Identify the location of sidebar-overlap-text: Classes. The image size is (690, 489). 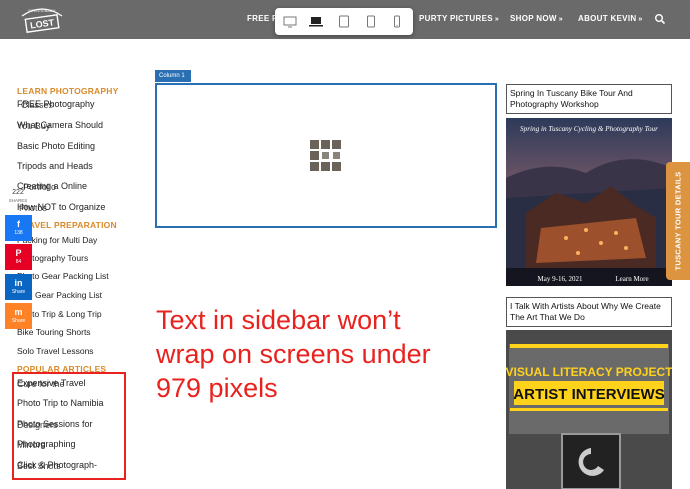
(37, 105).